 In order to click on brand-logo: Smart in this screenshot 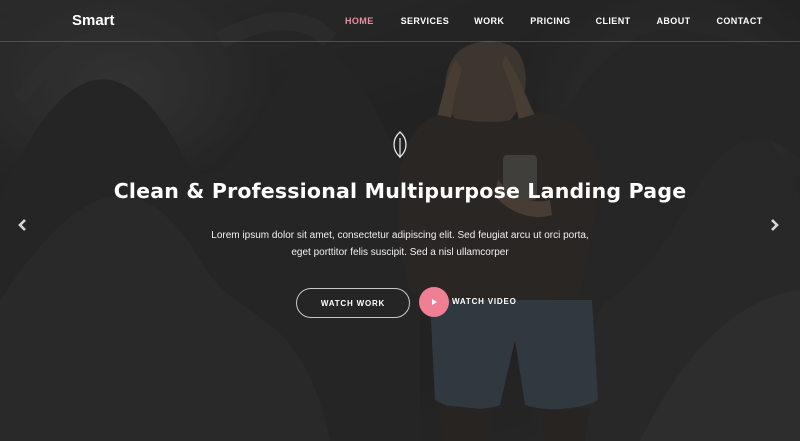, I will do `click(93, 20)`.